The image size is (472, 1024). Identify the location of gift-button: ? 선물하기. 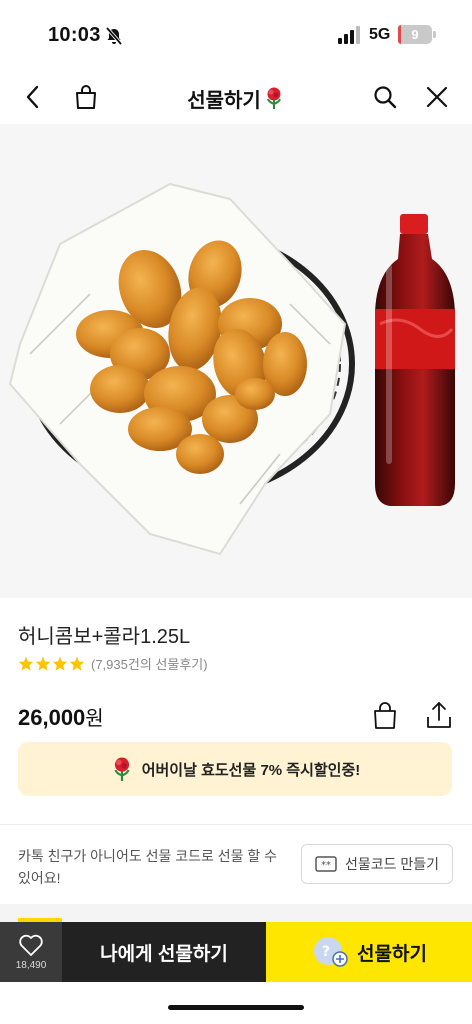
(369, 952).